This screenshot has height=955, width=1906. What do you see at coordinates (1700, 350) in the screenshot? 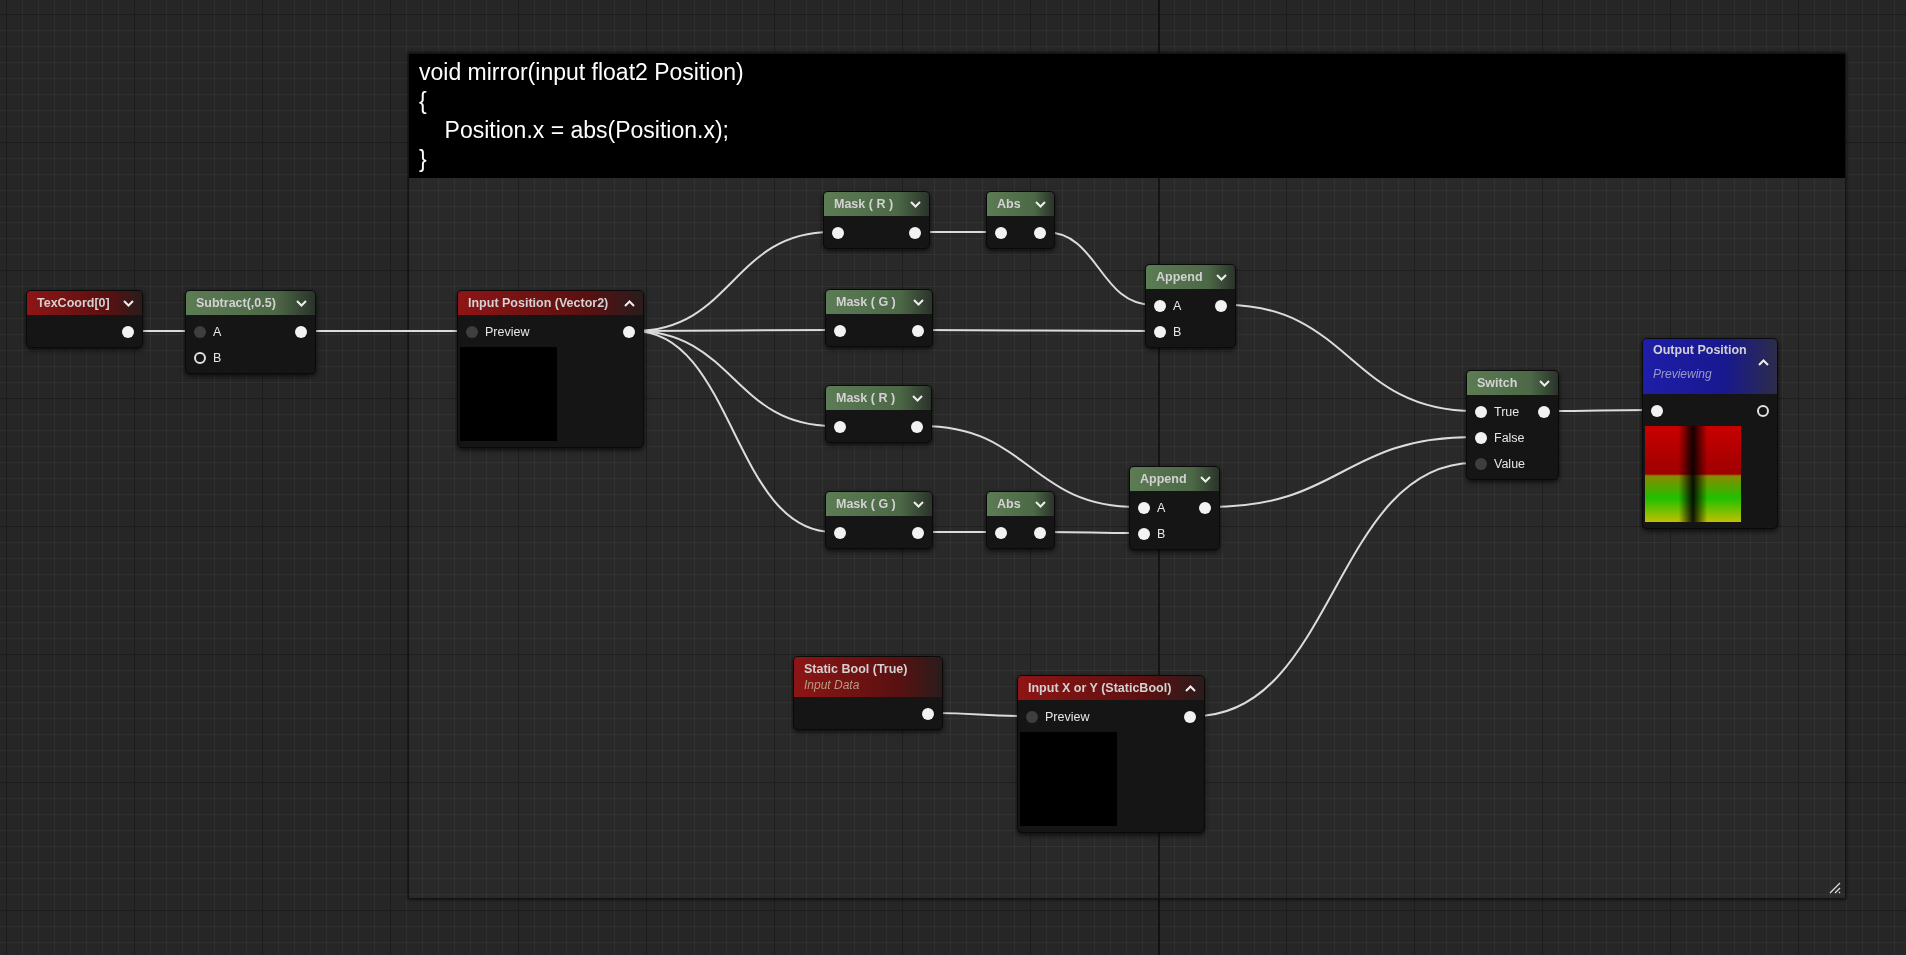
I see `node-title: Output Position` at bounding box center [1700, 350].